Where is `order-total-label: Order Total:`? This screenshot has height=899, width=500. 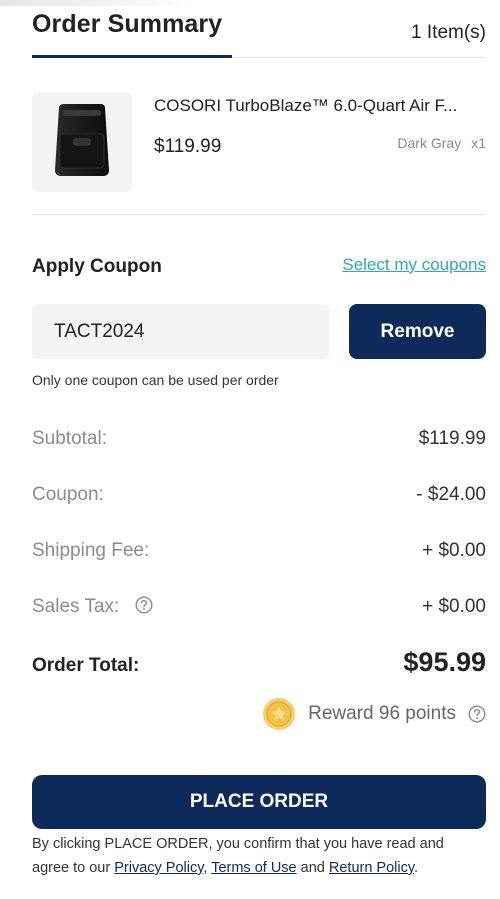 order-total-label: Order Total: is located at coordinates (86, 665).